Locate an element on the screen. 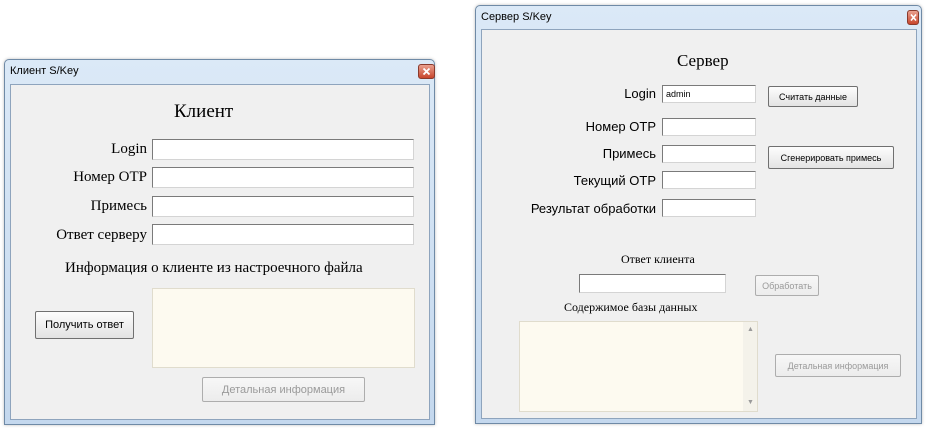  client-titlebar: Клиент S/Key is located at coordinates (220, 72).